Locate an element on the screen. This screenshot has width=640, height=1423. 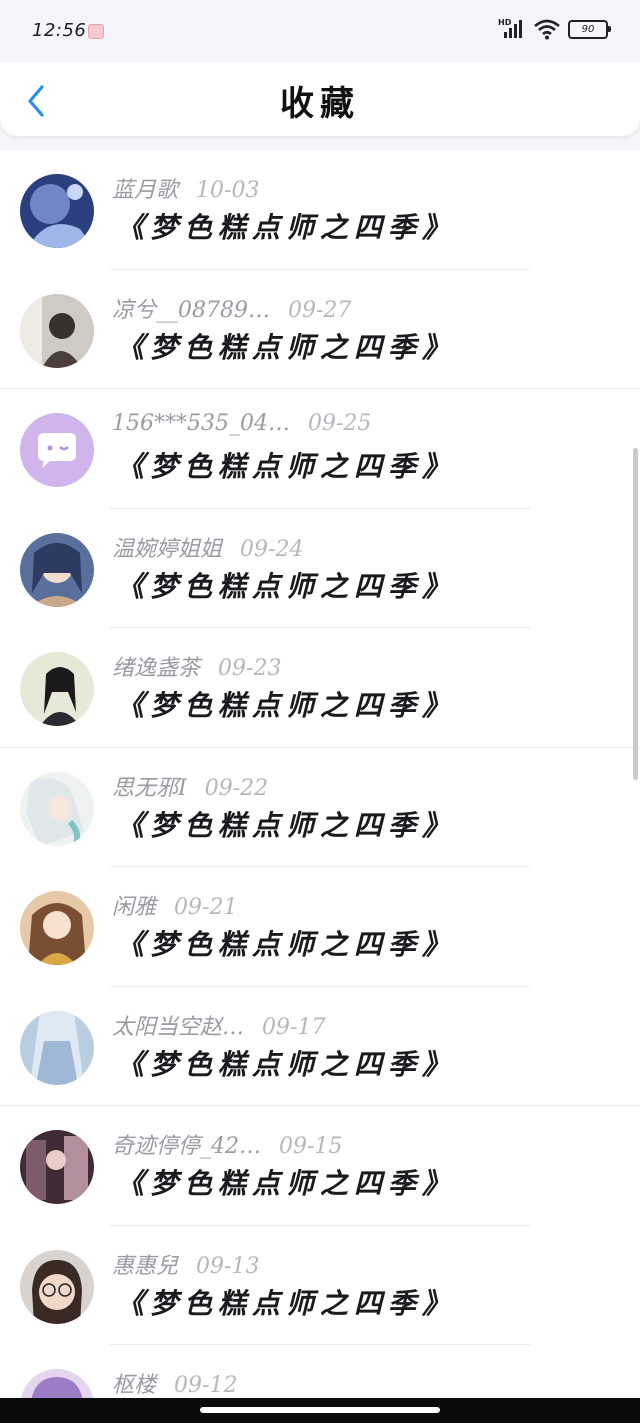
item-date: 09-15 is located at coordinates (311, 1146).